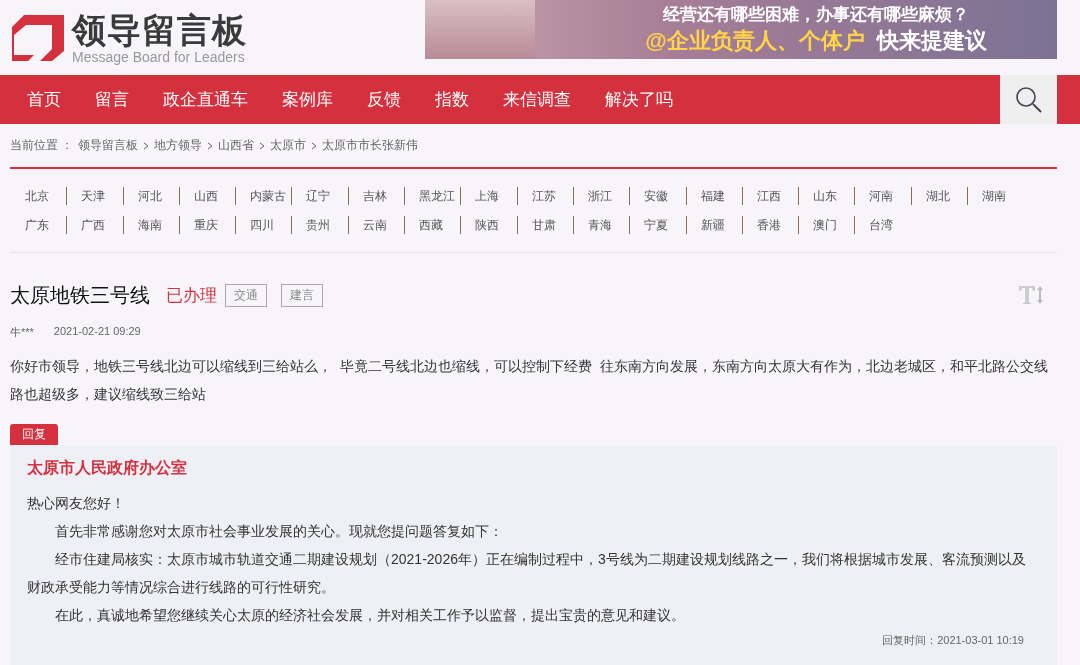 The height and width of the screenshot is (665, 1080). What do you see at coordinates (263, 196) in the screenshot?
I see `region-link: 内蒙古` at bounding box center [263, 196].